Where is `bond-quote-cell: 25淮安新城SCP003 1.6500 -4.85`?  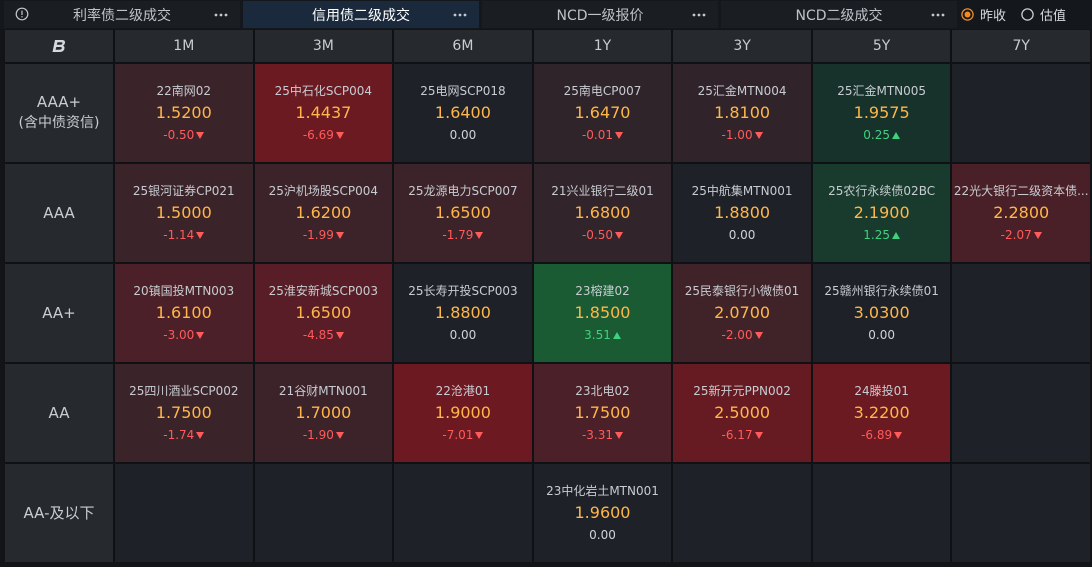 bond-quote-cell: 25淮安新城SCP003 1.6500 -4.85 is located at coordinates (323, 313).